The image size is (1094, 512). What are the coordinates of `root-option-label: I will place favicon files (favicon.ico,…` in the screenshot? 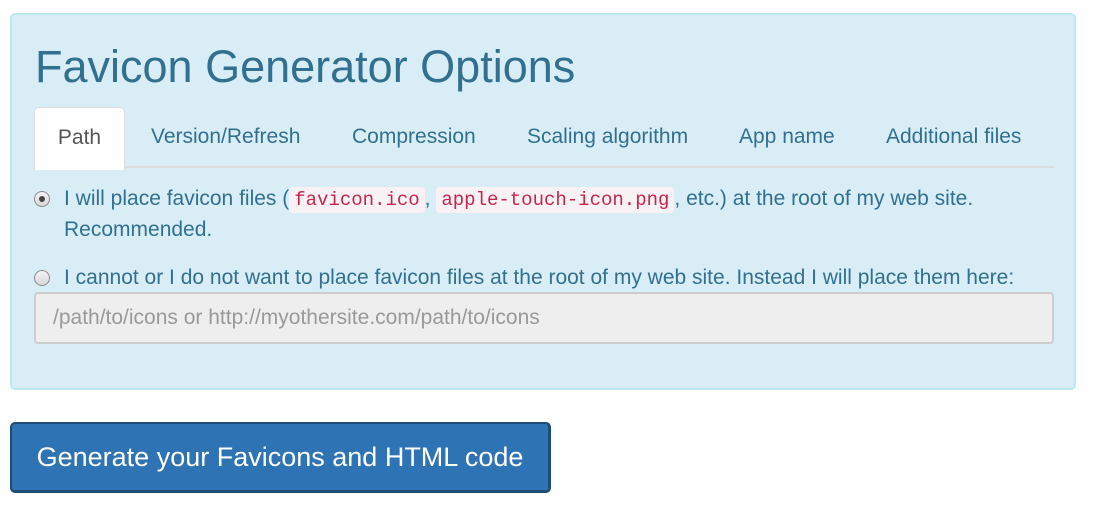 It's located at (518, 199).